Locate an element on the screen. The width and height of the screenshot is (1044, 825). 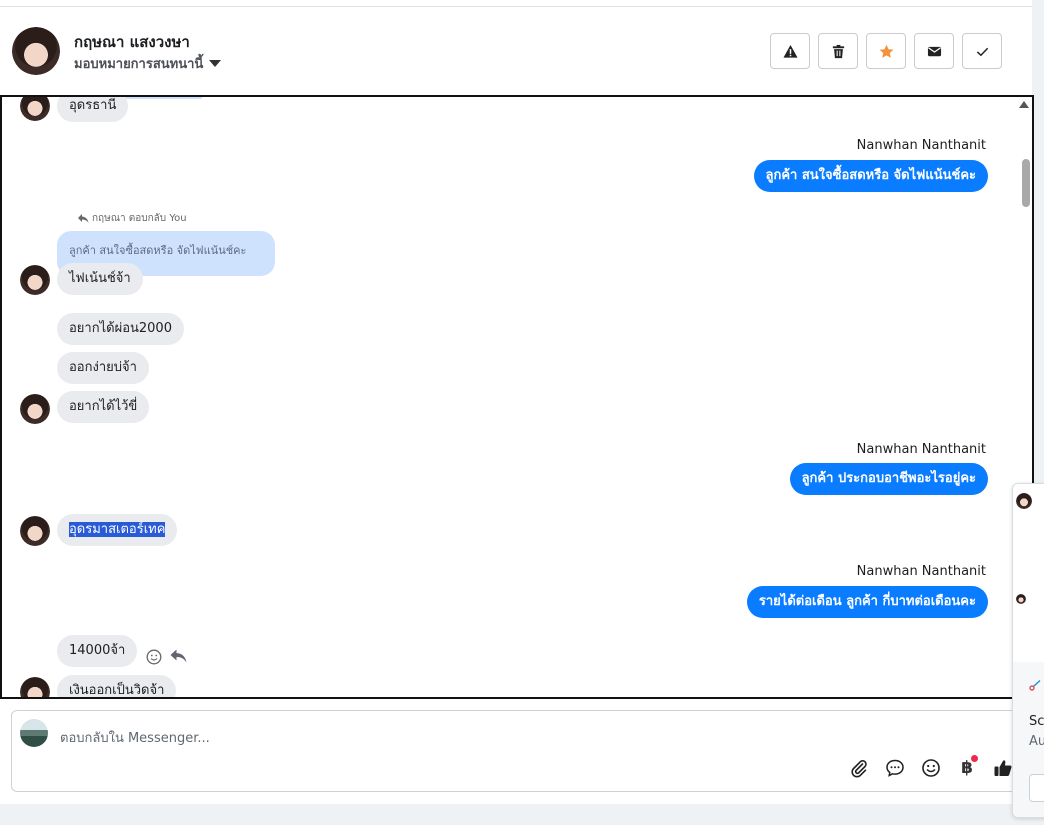
check-icon is located at coordinates (982, 51).